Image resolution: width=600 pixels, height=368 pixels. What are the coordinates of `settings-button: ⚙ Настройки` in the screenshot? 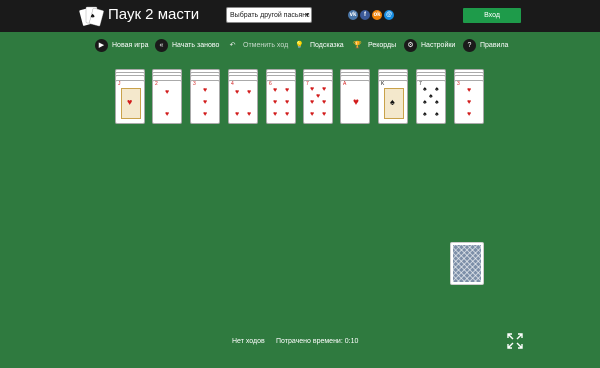 It's located at (429, 45).